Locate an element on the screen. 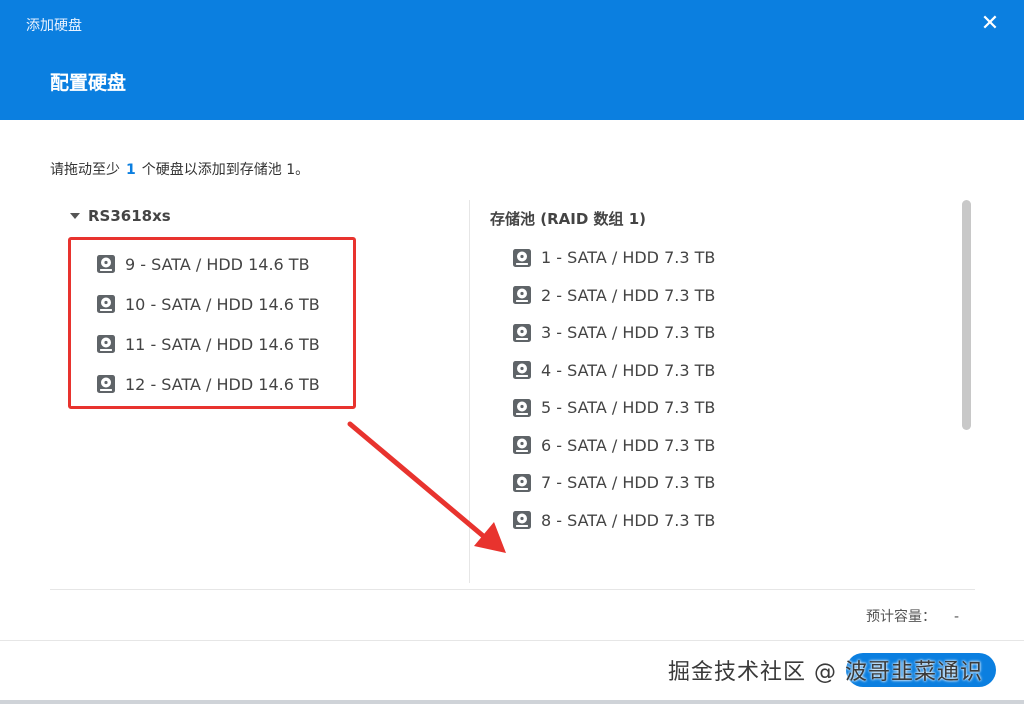  close-icon: ✕ is located at coordinates (990, 24).